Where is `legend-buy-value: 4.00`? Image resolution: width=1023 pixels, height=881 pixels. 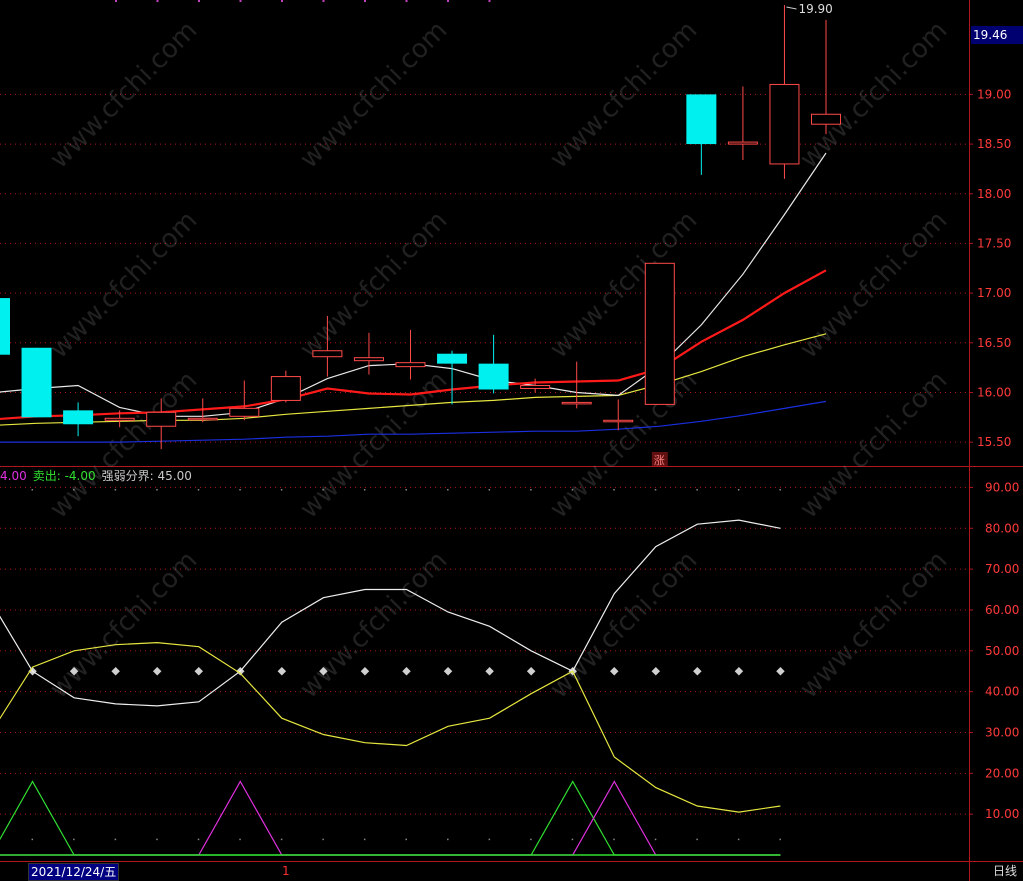
legend-buy-value: 4.00 is located at coordinates (13, 476).